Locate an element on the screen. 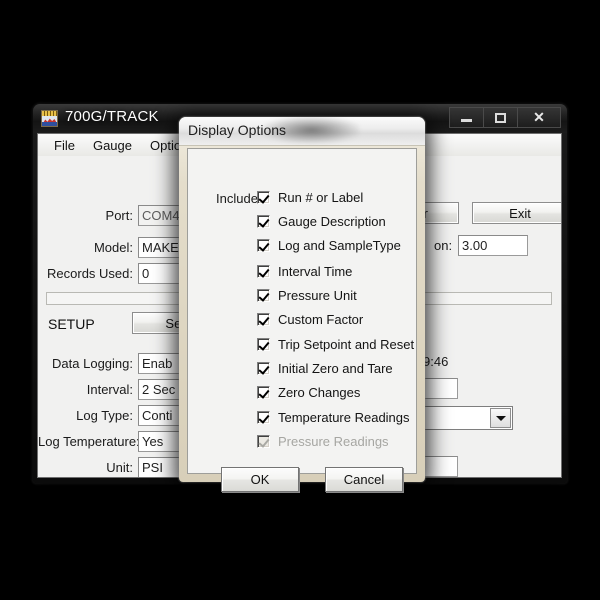  checkbox-row-run-number: Run # or Label is located at coordinates (310, 197).